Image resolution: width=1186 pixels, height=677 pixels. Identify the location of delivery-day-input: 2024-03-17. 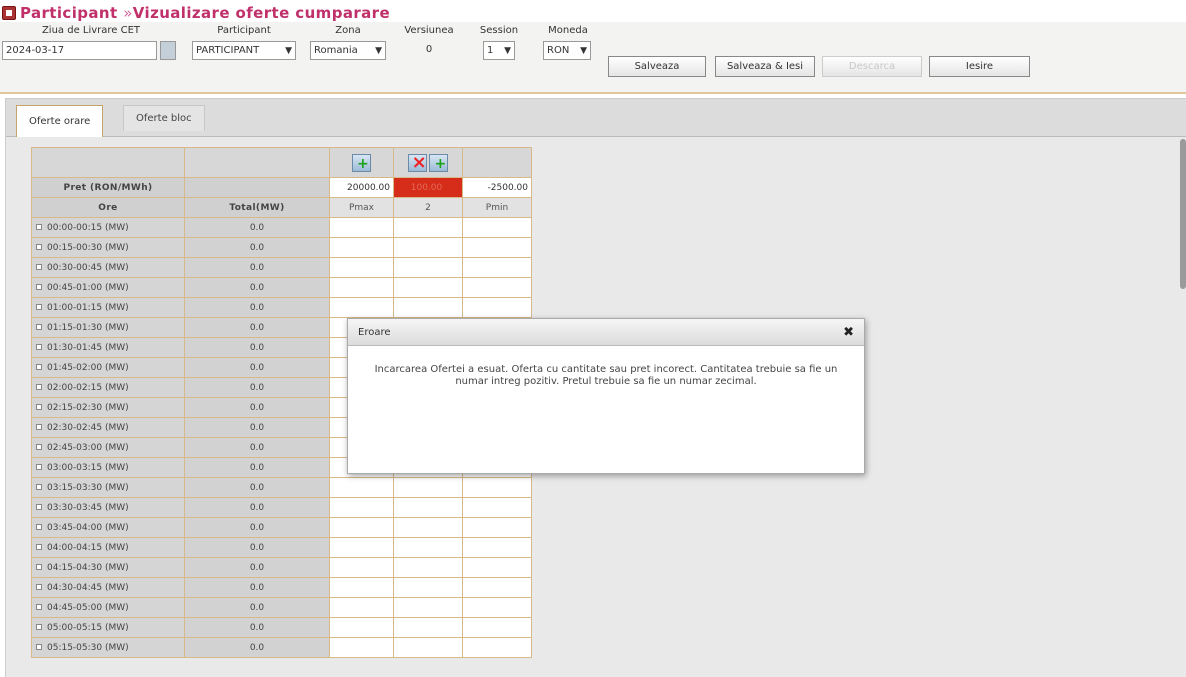
(79, 50).